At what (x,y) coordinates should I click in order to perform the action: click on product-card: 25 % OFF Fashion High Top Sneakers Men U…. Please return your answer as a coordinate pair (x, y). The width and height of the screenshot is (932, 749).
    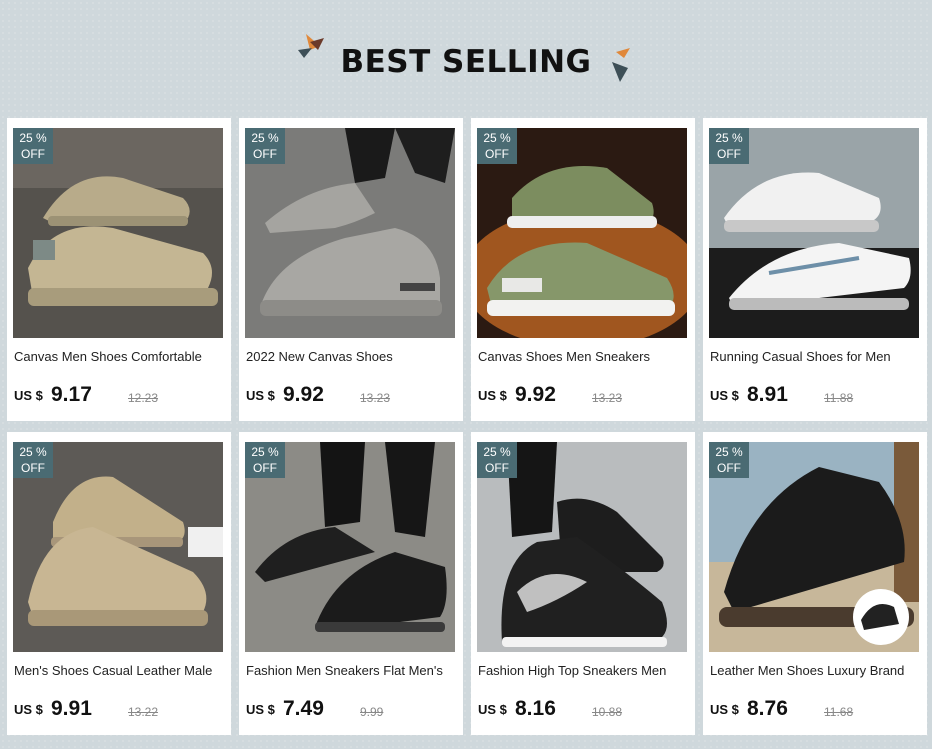
    Looking at the image, I should click on (583, 583).